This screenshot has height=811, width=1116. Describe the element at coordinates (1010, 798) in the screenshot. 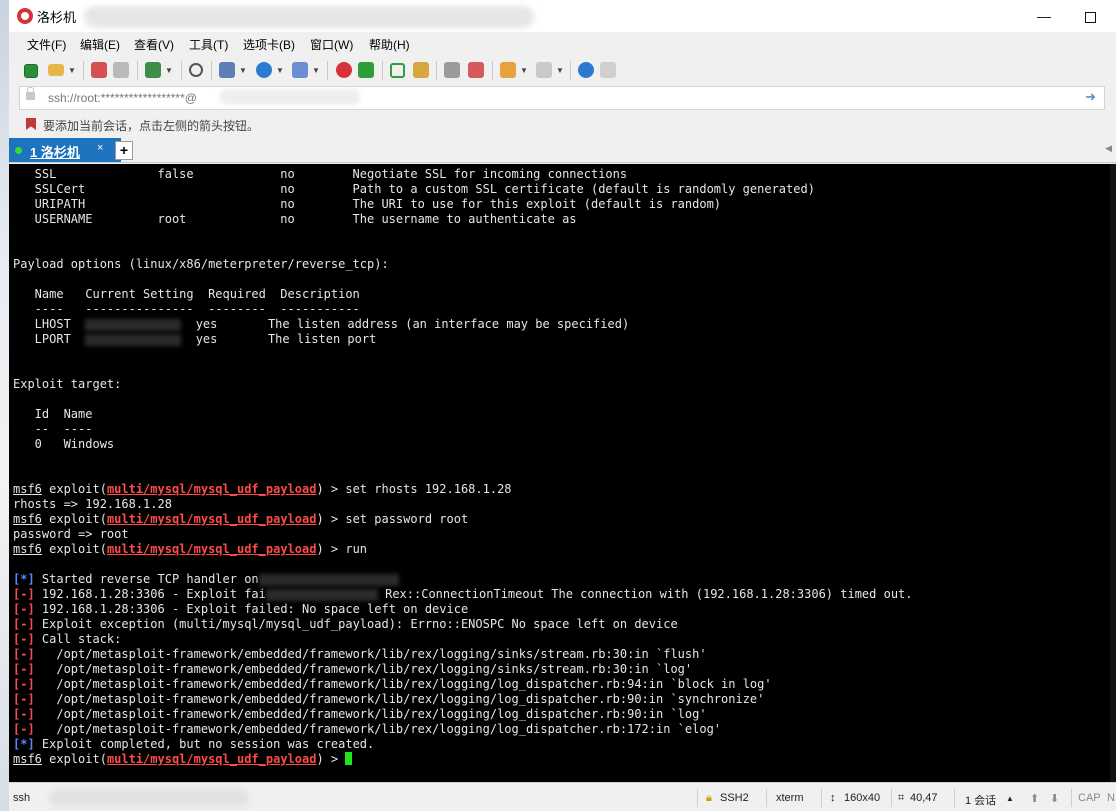

I see `chevron-up-icon: ▲` at that location.